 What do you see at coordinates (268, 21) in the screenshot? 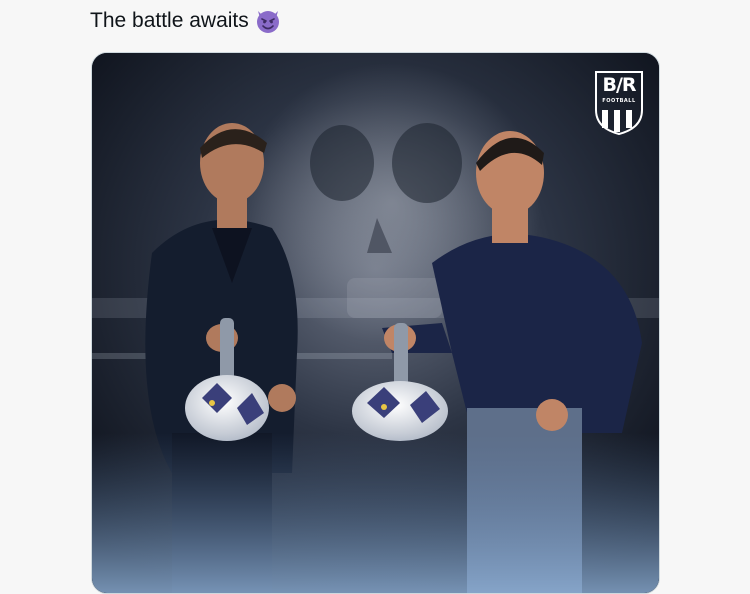
I see `smiling-devil-icon` at bounding box center [268, 21].